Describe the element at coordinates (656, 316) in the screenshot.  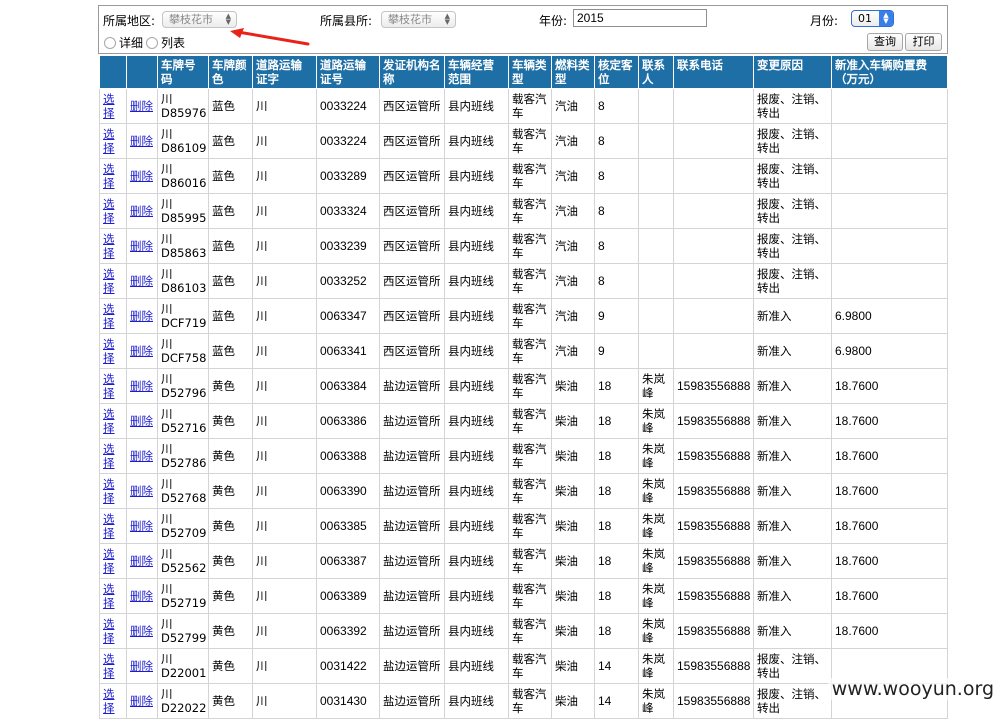
I see `contact-cell` at that location.